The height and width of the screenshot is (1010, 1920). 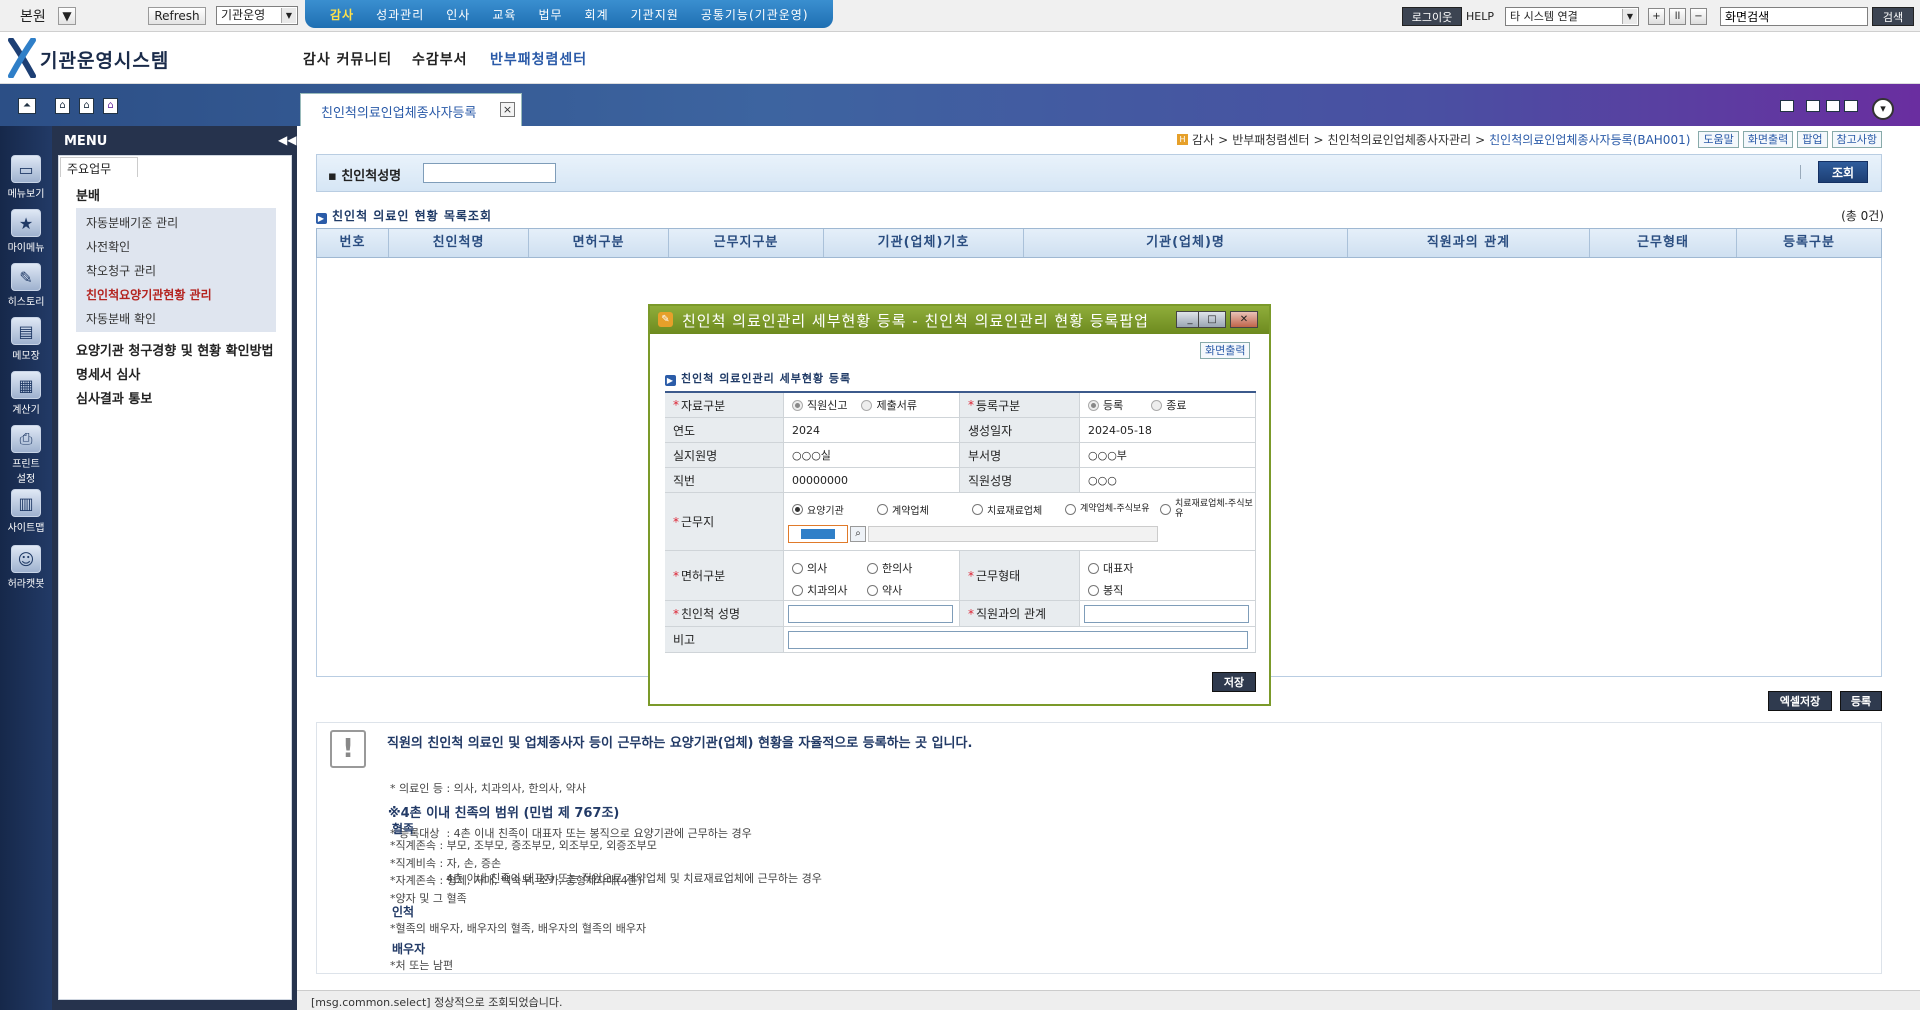 What do you see at coordinates (26, 285) in the screenshot?
I see `rail-item: ✎ 히스토리` at bounding box center [26, 285].